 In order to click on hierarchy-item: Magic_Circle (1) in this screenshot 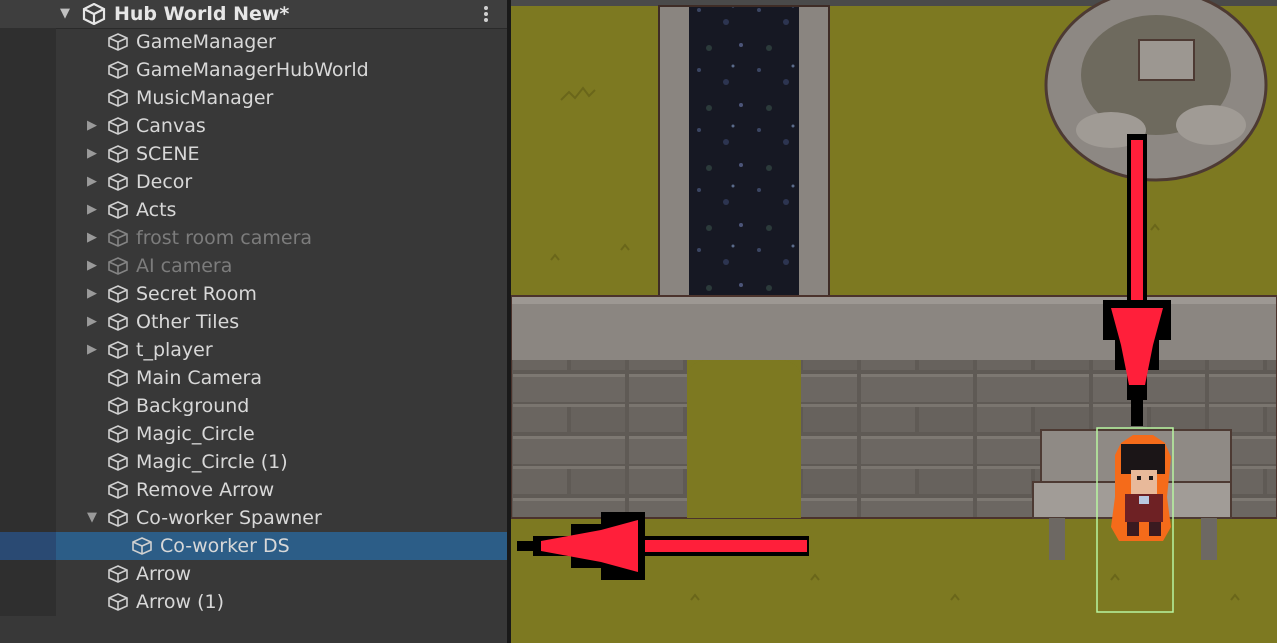, I will do `click(253, 462)`.